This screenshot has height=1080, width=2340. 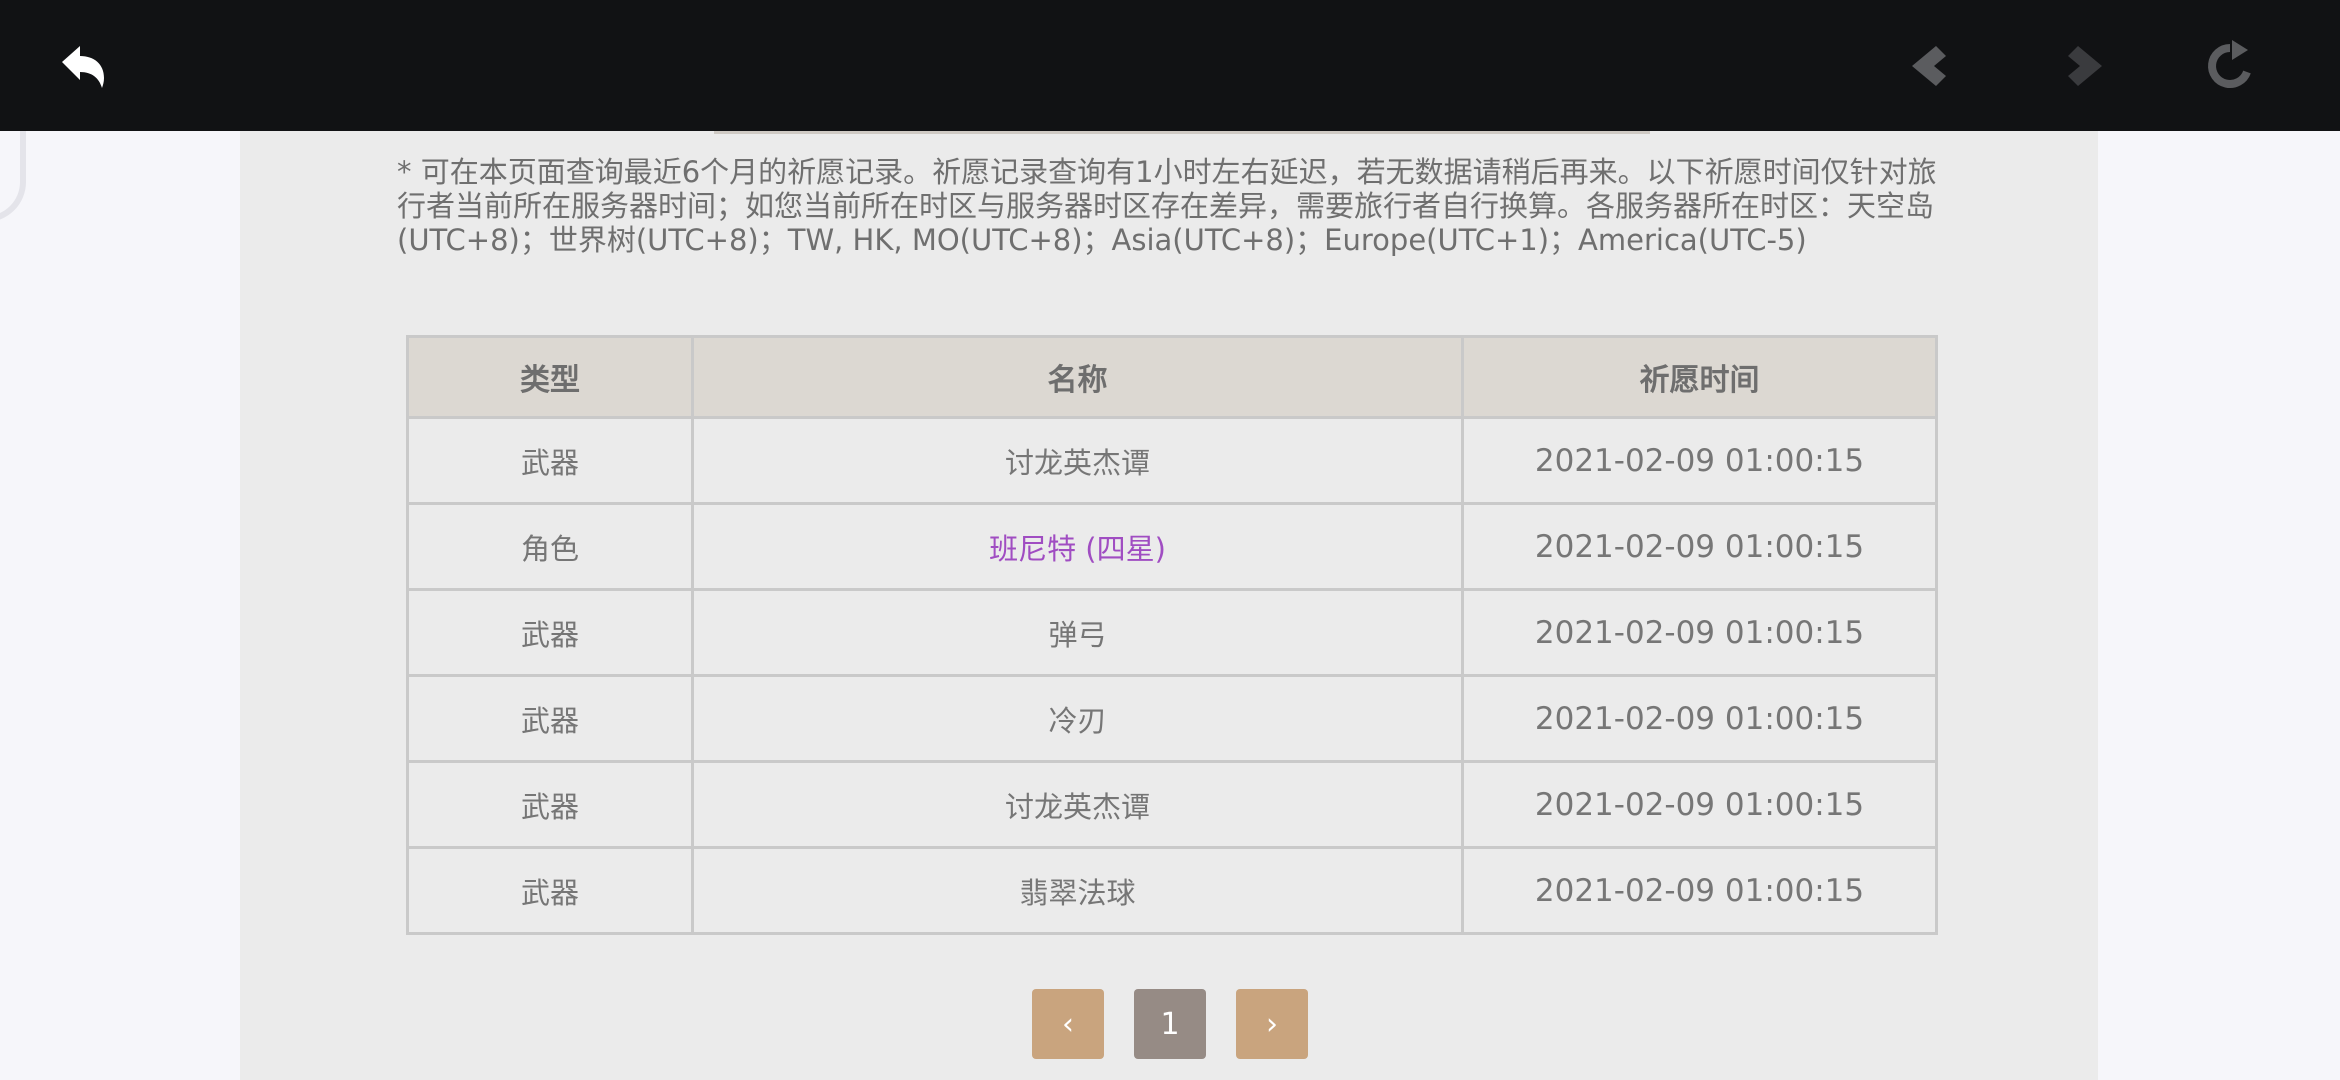 I want to click on browser-toolbar, so click(x=1170, y=65).